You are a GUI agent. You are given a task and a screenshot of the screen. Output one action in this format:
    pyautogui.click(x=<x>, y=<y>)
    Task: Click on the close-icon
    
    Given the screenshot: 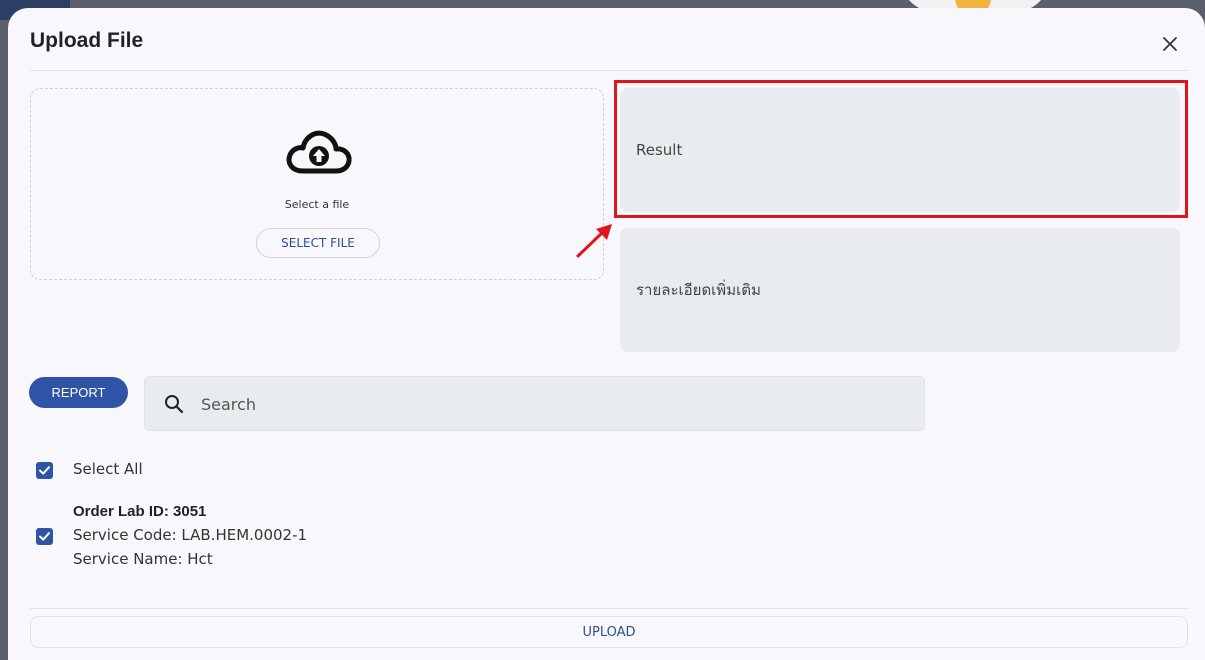 What is the action you would take?
    pyautogui.click(x=1170, y=44)
    